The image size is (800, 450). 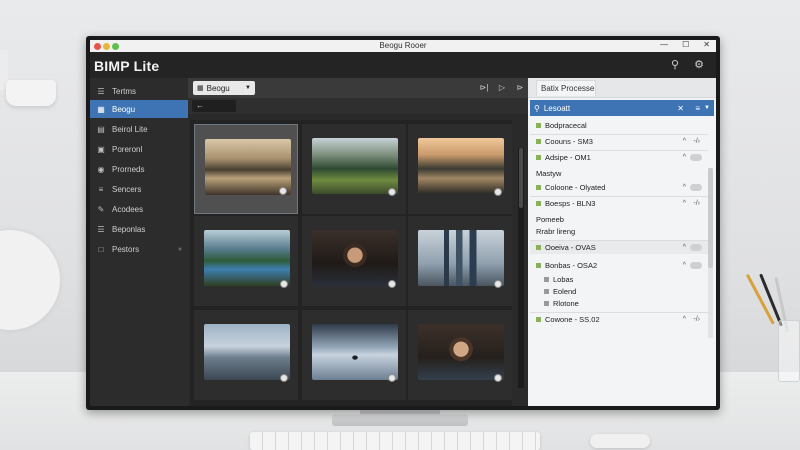 What do you see at coordinates (461, 166) in the screenshot?
I see `thumbnail-sunset-lake` at bounding box center [461, 166].